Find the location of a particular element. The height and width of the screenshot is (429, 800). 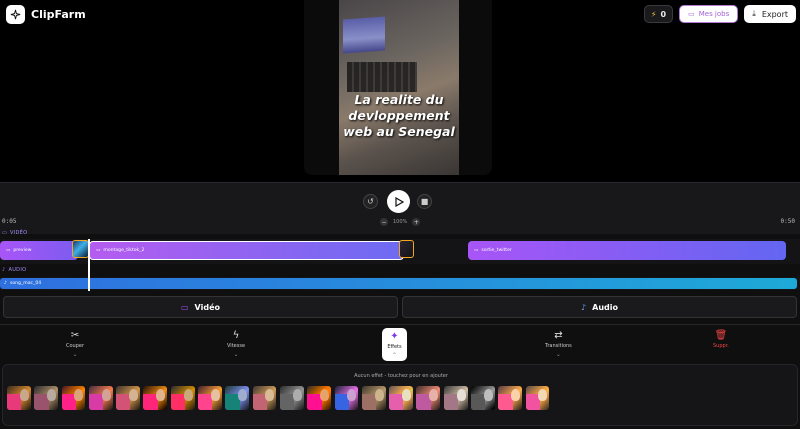

transitions-label: Transitions is located at coordinates (558, 346).